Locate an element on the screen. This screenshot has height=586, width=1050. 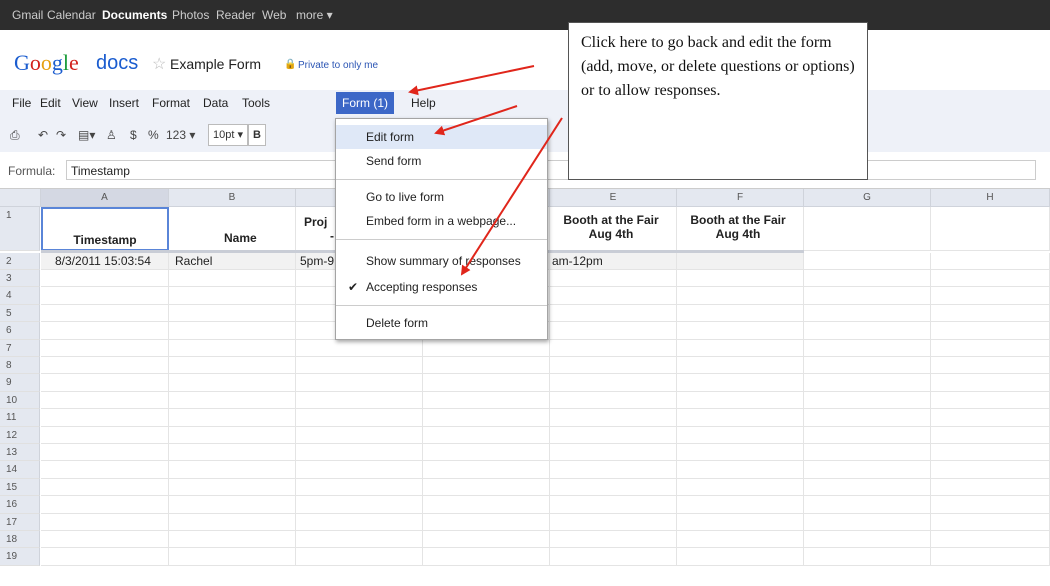
row-header-18: 18 is located at coordinates (20, 540).